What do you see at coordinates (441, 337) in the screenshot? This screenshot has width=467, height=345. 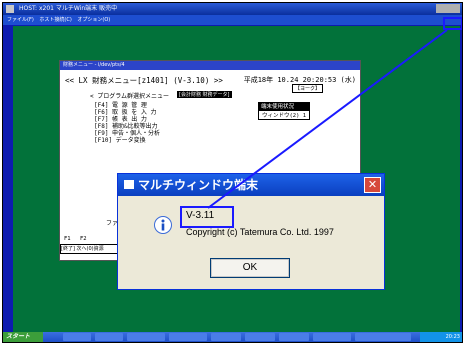 I see `system-tray: 20:23` at bounding box center [441, 337].